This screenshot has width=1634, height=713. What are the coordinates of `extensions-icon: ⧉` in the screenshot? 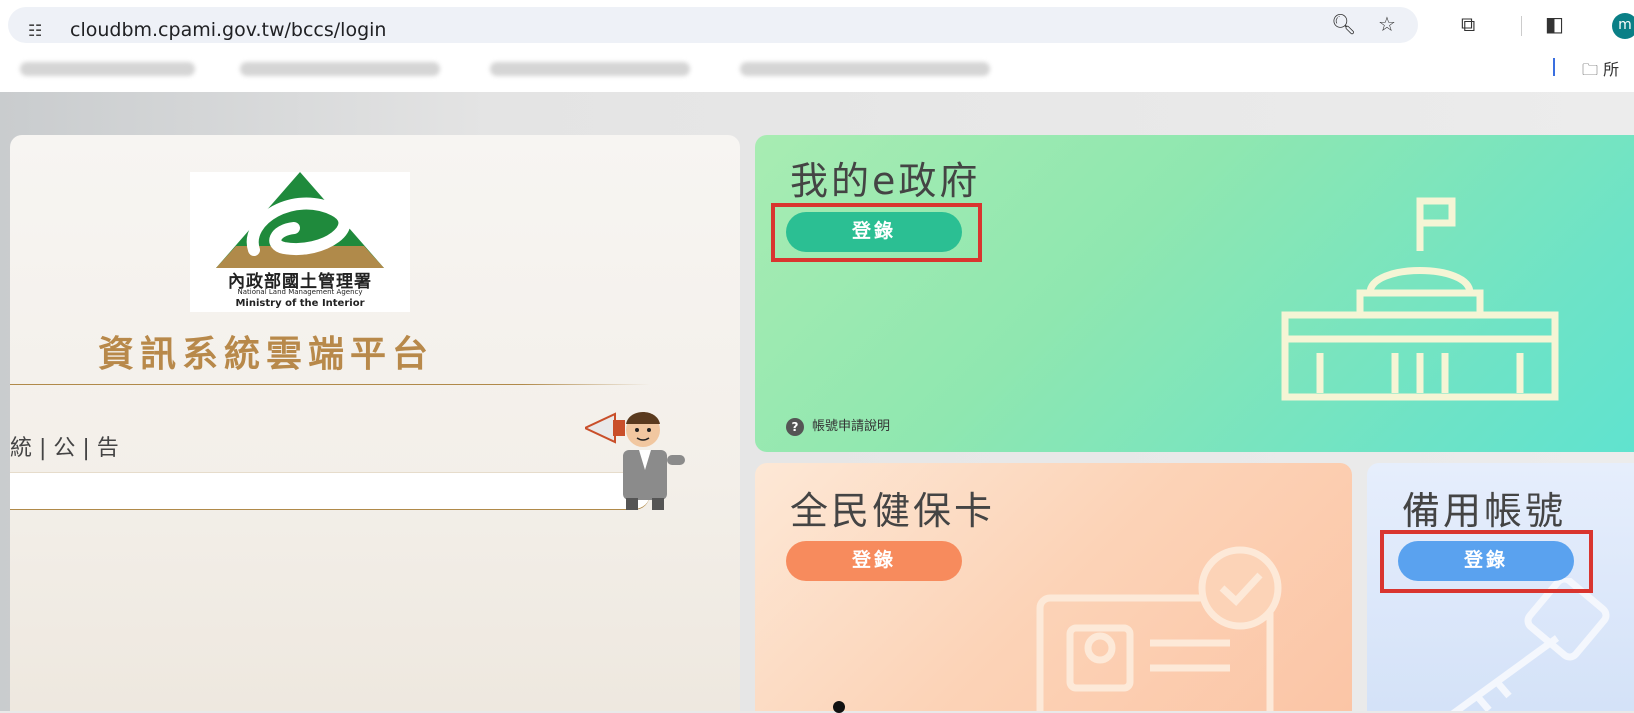 It's located at (1468, 24).